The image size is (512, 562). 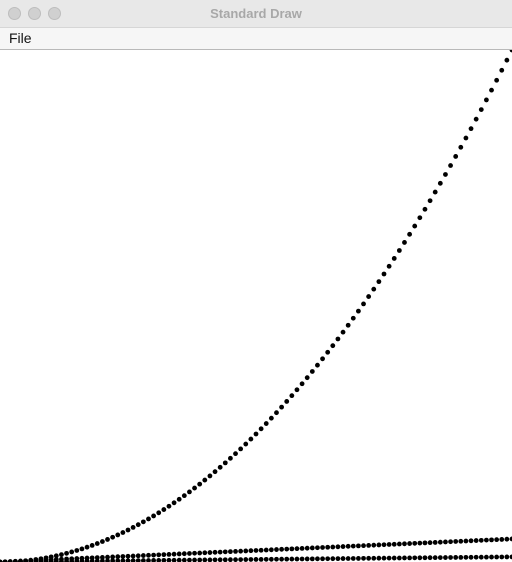 What do you see at coordinates (256, 13) in the screenshot?
I see `window-title: Standard Draw` at bounding box center [256, 13].